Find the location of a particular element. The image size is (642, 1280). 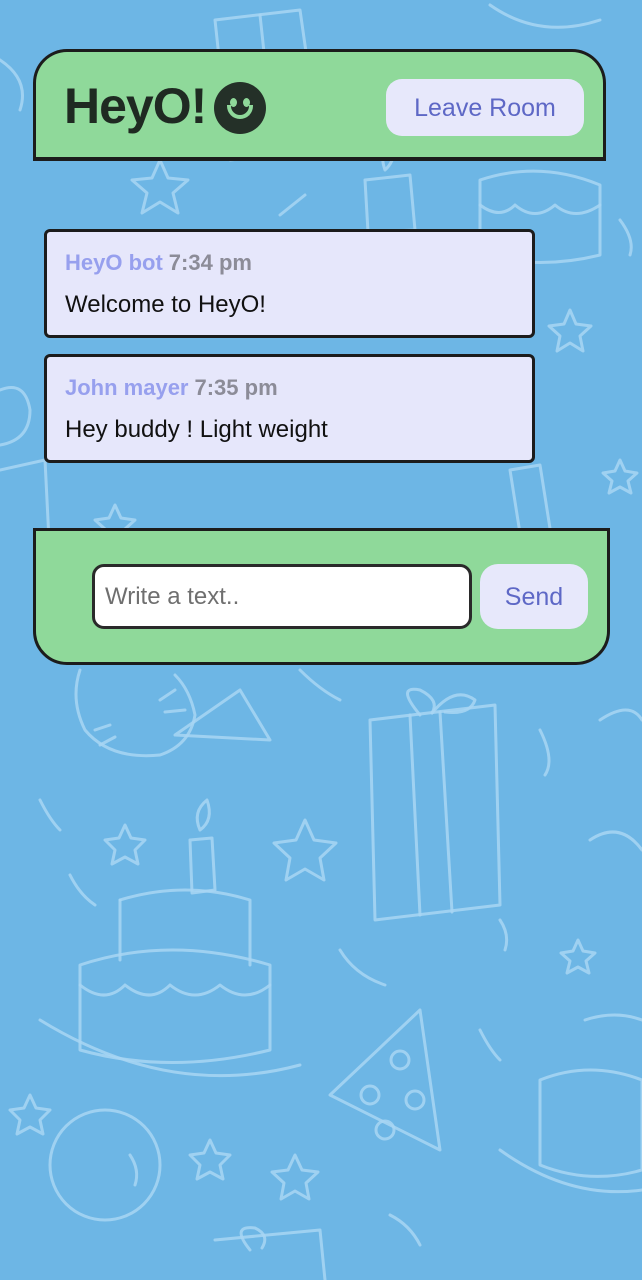

leave-room-button: Leave Room is located at coordinates (485, 107).